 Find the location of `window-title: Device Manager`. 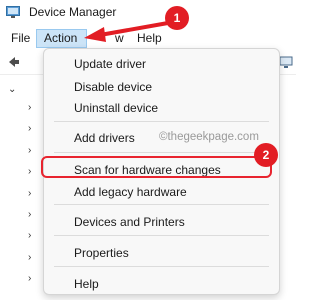

window-title: Device Manager is located at coordinates (73, 12).